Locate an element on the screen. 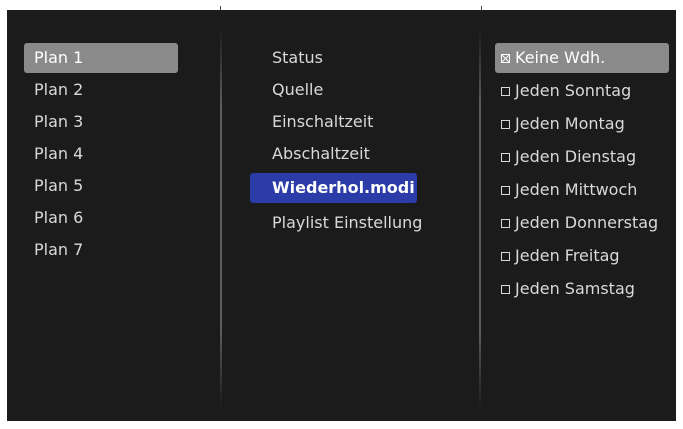  plan-item-1: Plan 1 is located at coordinates (101, 58).